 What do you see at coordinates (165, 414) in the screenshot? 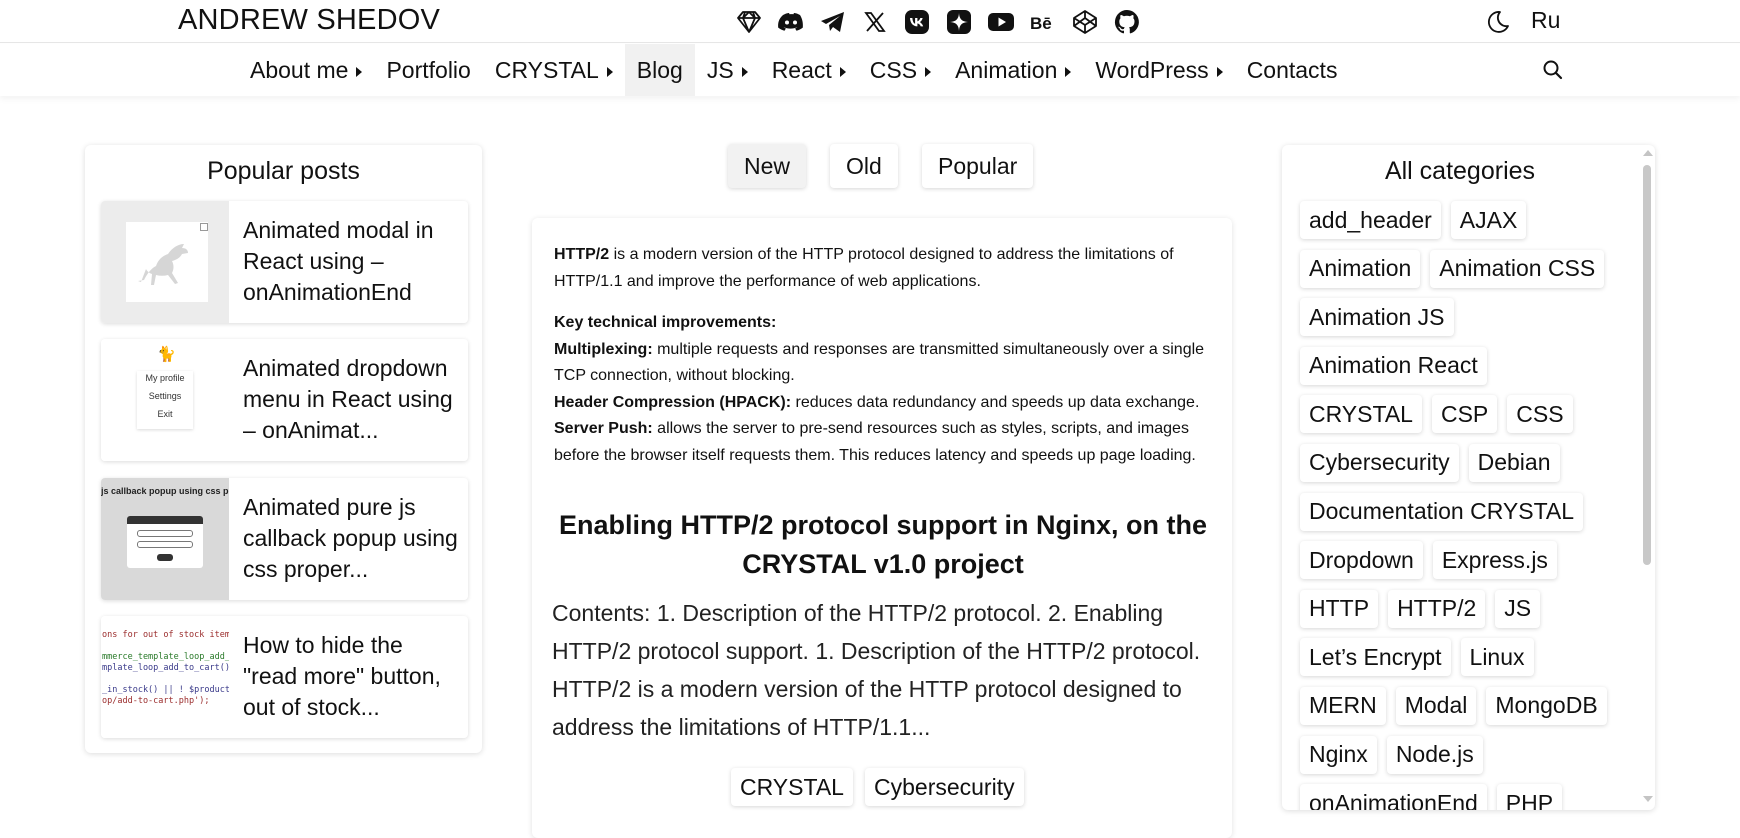
I see `menu-preview-item: Exit` at bounding box center [165, 414].